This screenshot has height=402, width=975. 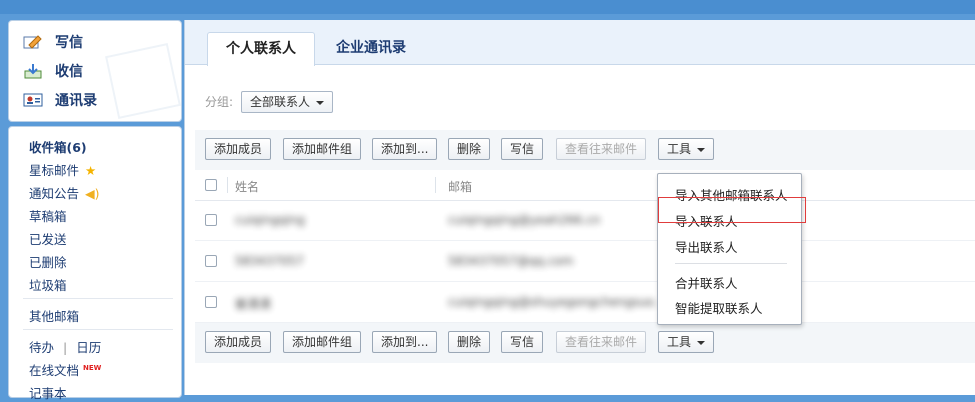 I want to click on folder-trash: 垃圾箱, so click(x=48, y=284).